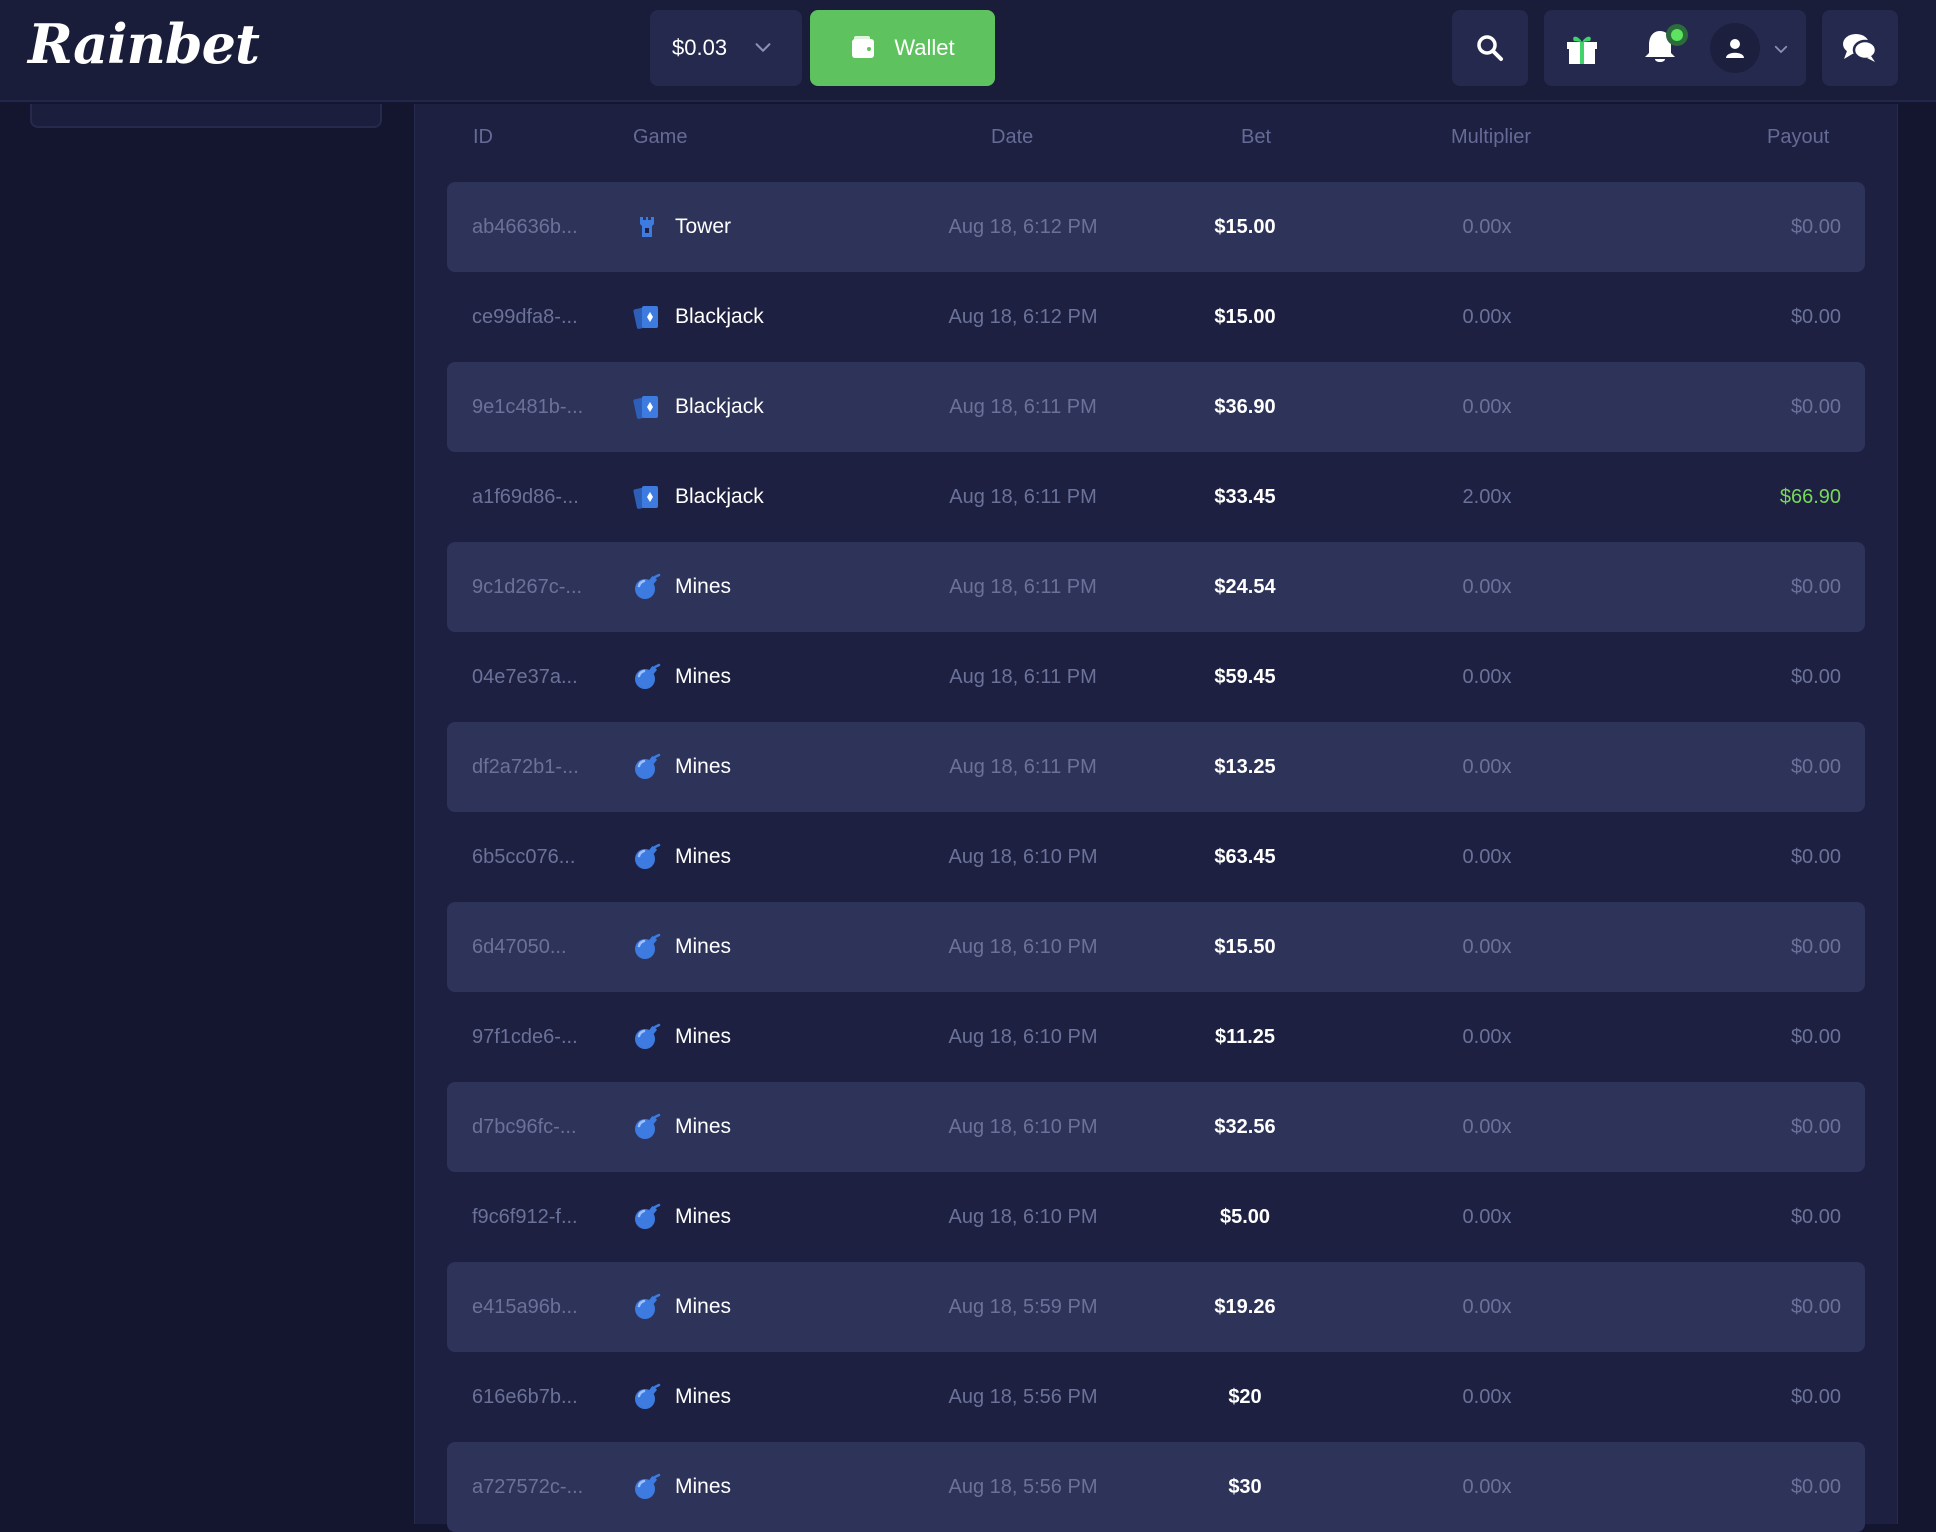  Describe the element at coordinates (1023, 1486) in the screenshot. I see `bet-date: Aug 18, 5:56 PM` at that location.